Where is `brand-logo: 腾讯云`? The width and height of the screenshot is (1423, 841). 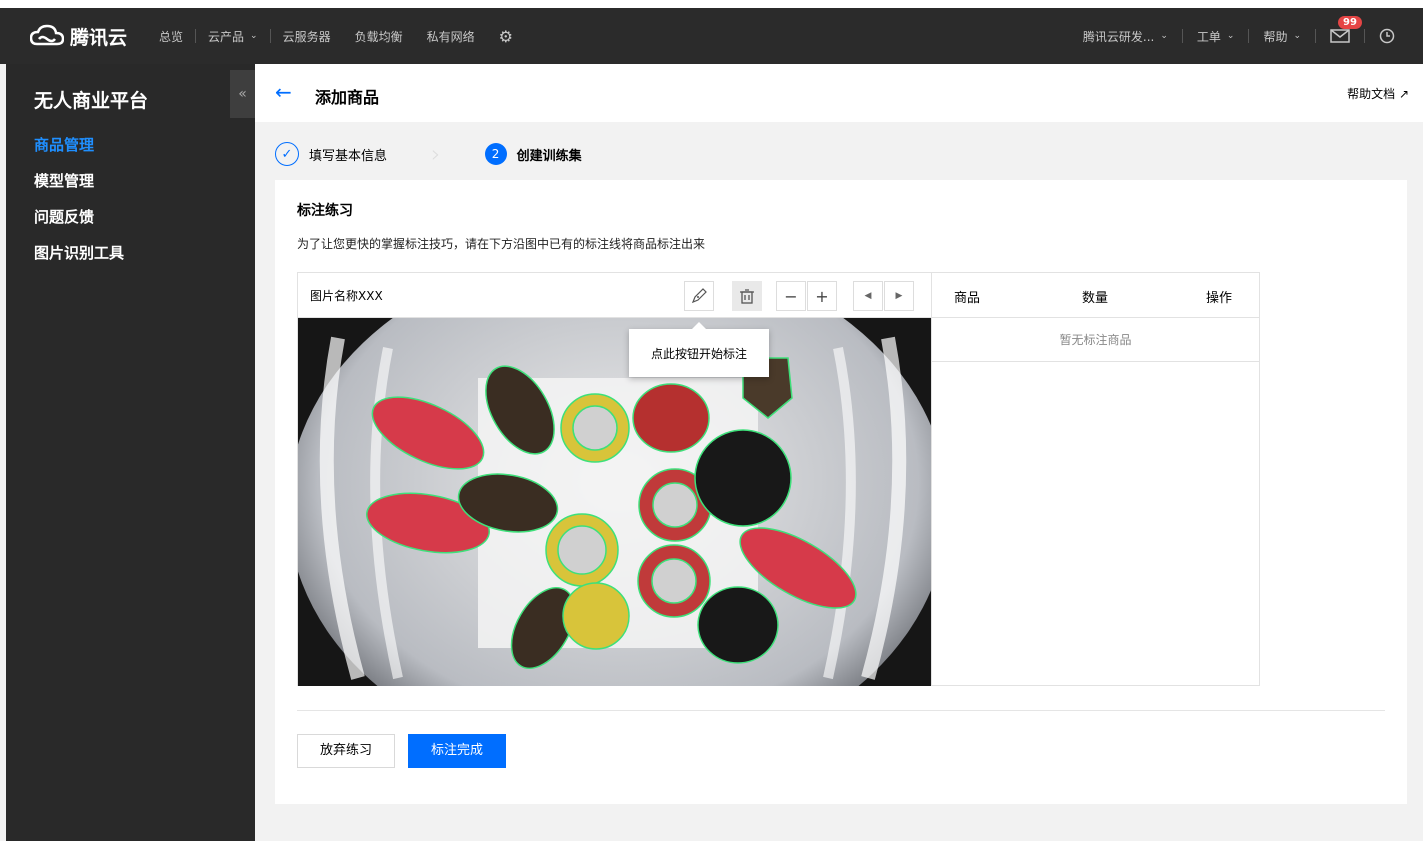
brand-logo: 腾讯云 is located at coordinates (78, 36).